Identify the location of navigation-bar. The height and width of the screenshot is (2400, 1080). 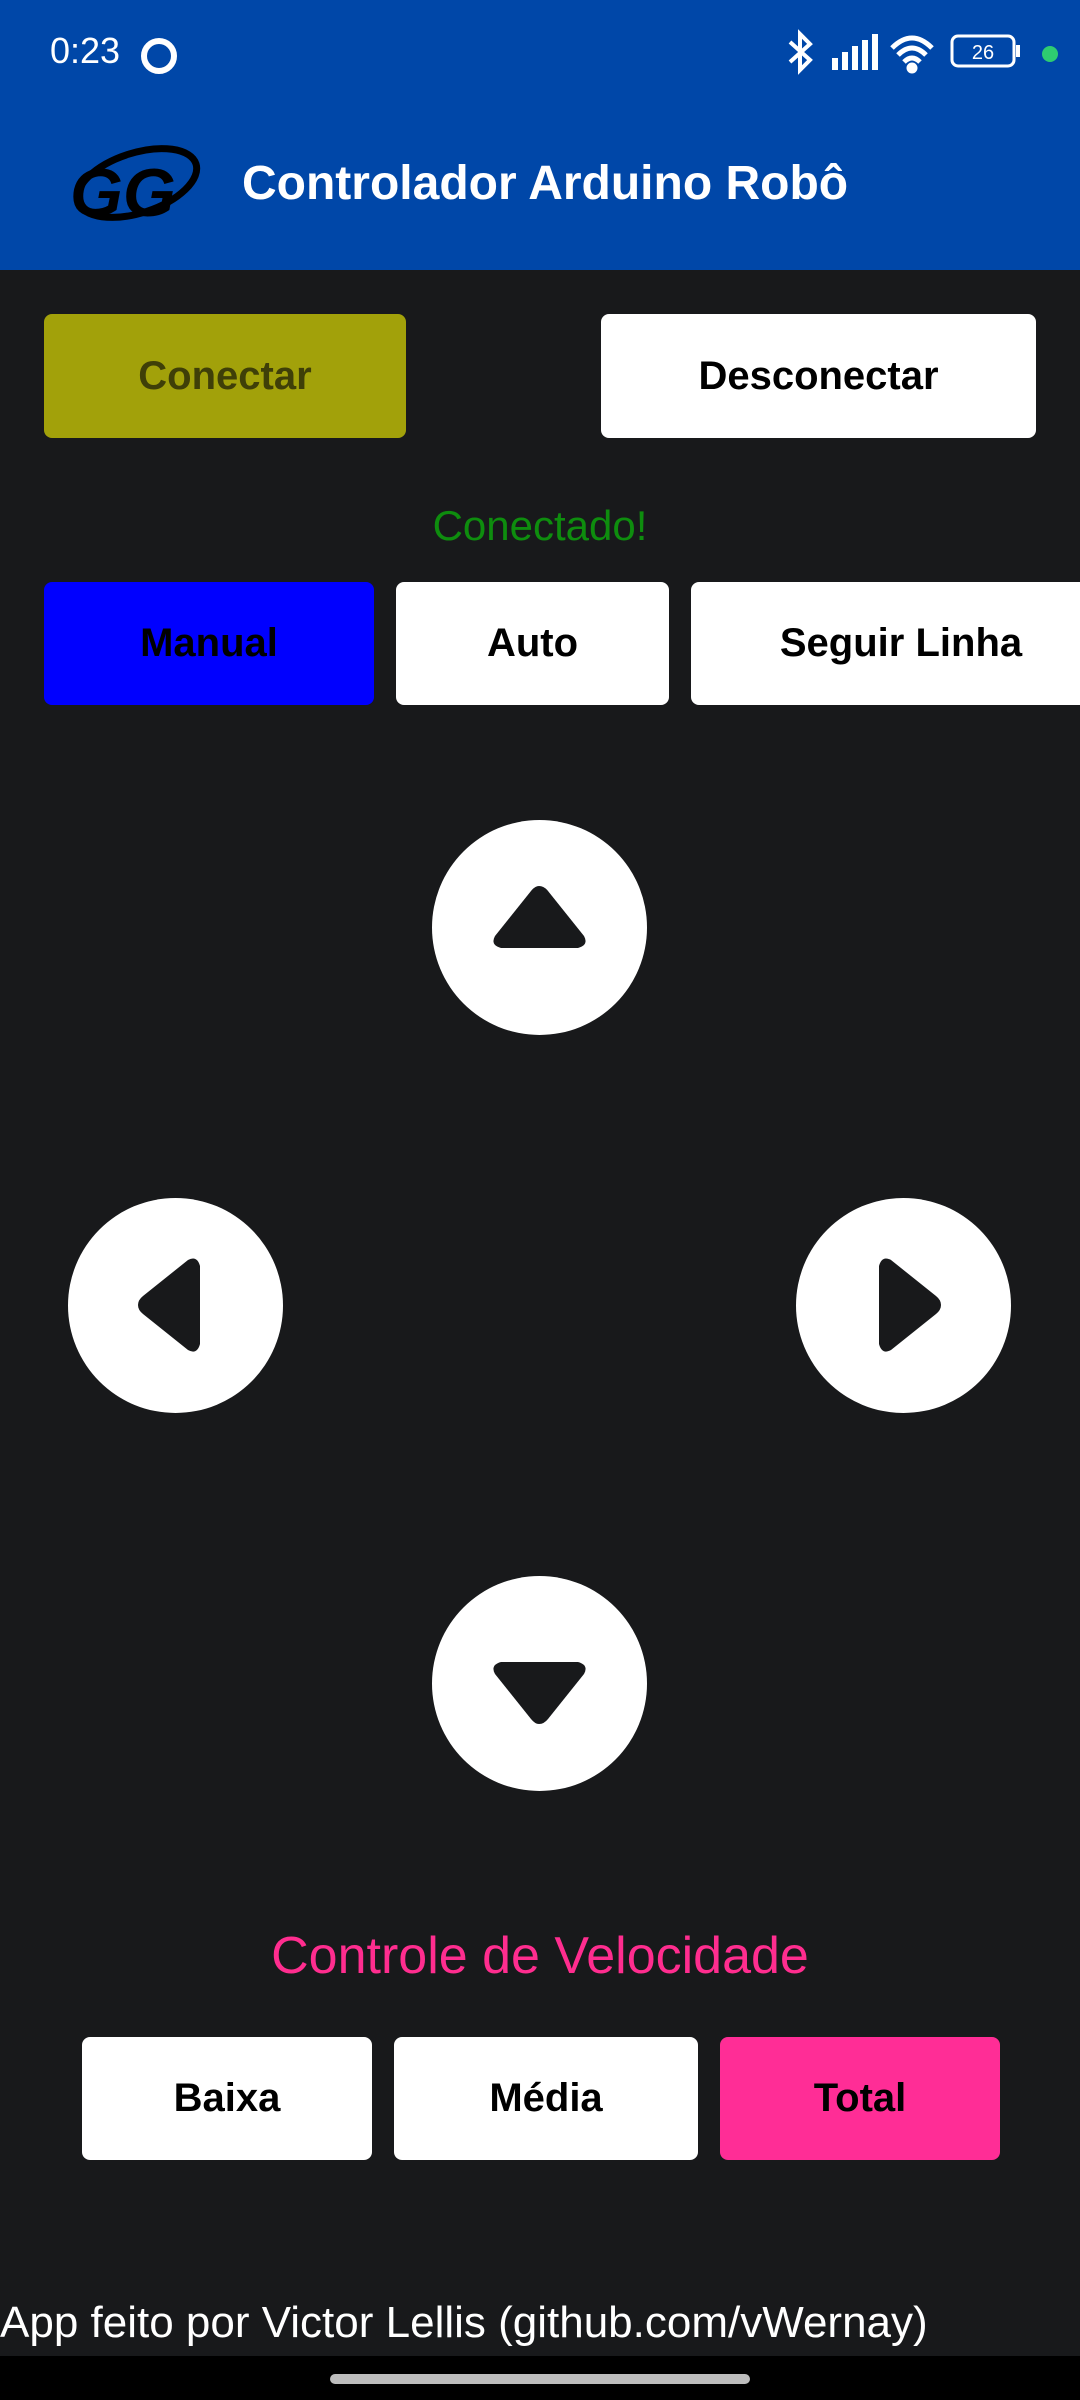
(540, 2378).